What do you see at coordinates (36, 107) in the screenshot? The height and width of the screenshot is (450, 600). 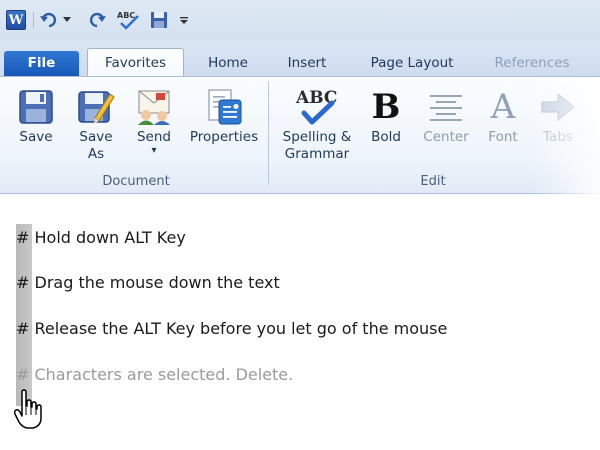 I see `floppy-disk-icon` at bounding box center [36, 107].